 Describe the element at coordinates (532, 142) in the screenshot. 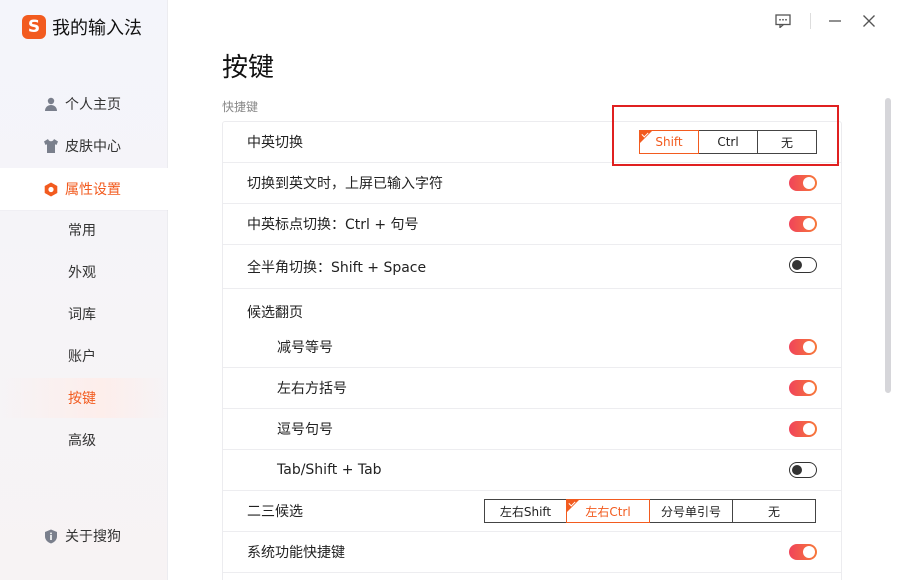

I see `setting-row-cn-en-switch: 中英切换 Shift Ctrl 无` at that location.